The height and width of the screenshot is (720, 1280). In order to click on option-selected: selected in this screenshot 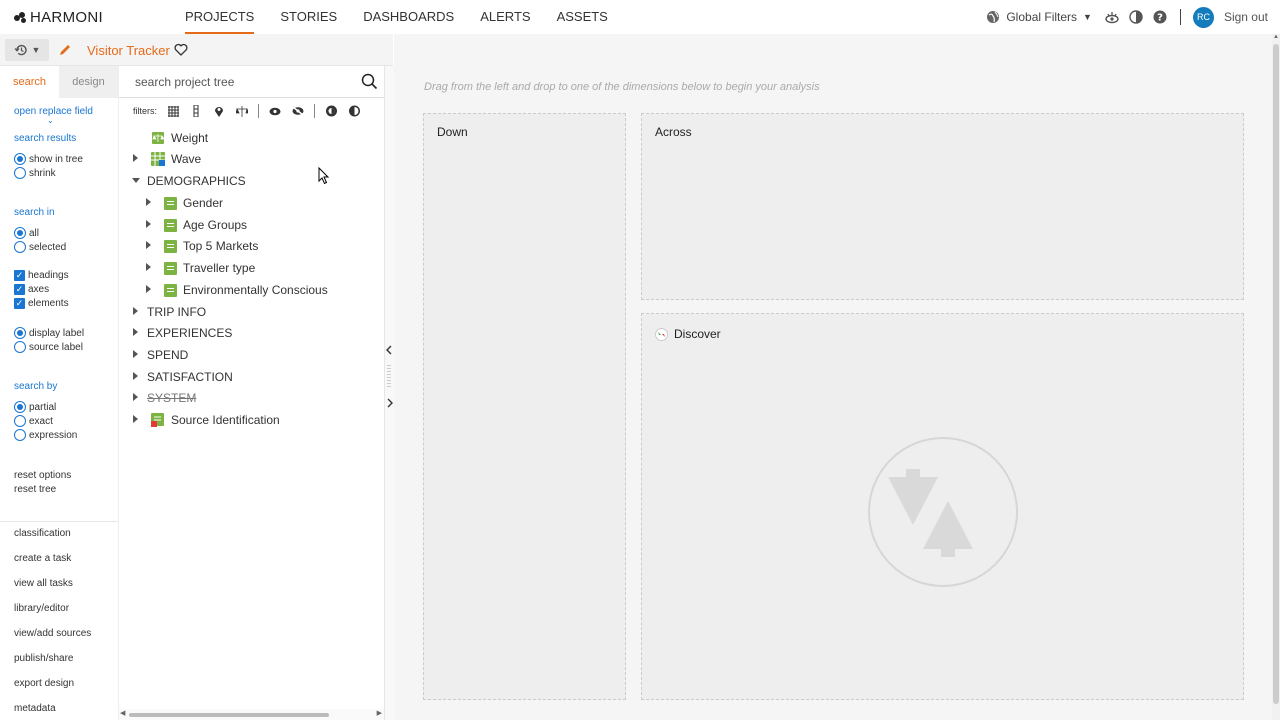, I will do `click(40, 247)`.